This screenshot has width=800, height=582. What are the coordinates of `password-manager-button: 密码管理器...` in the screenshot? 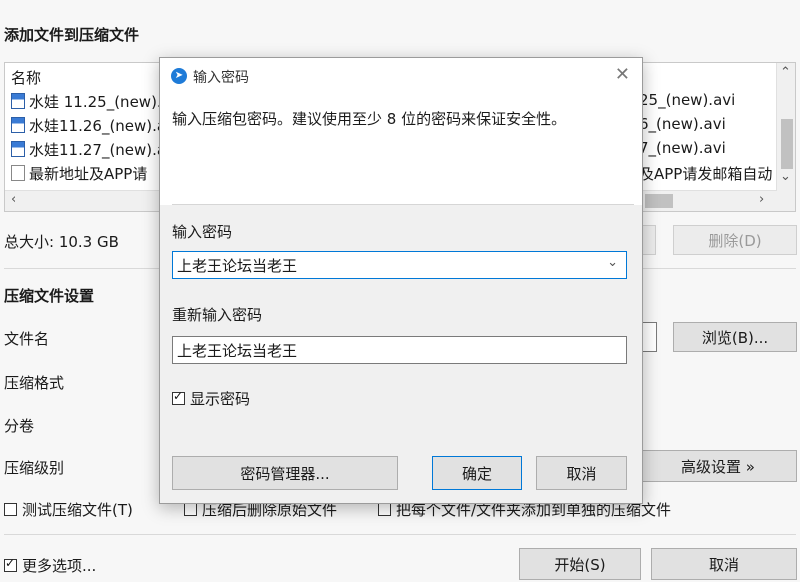 It's located at (285, 473).